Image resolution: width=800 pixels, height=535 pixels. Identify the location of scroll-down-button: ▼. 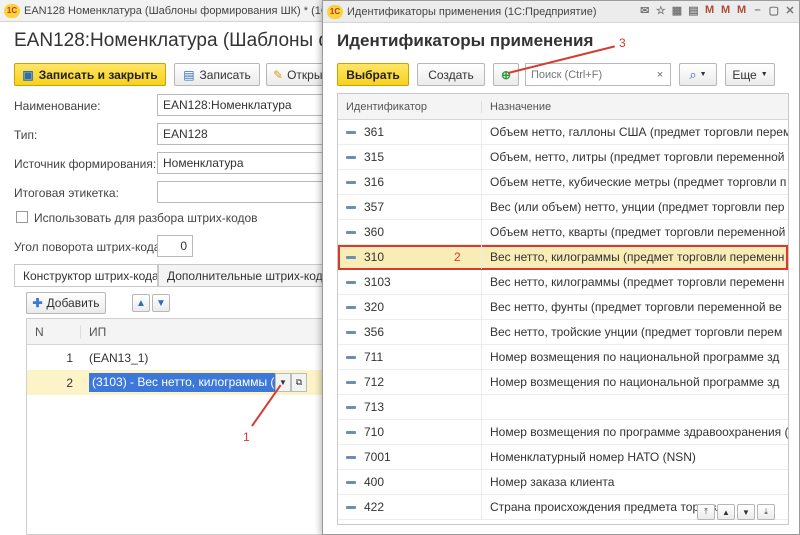
(746, 512).